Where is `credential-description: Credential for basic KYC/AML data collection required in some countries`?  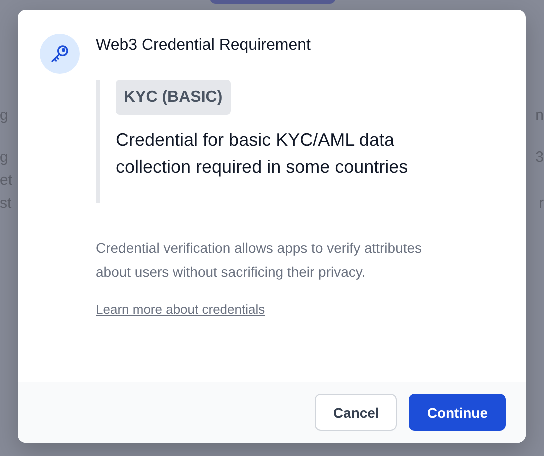
credential-description: Credential for basic KYC/AML data collection required in some countries is located at coordinates (263, 154).